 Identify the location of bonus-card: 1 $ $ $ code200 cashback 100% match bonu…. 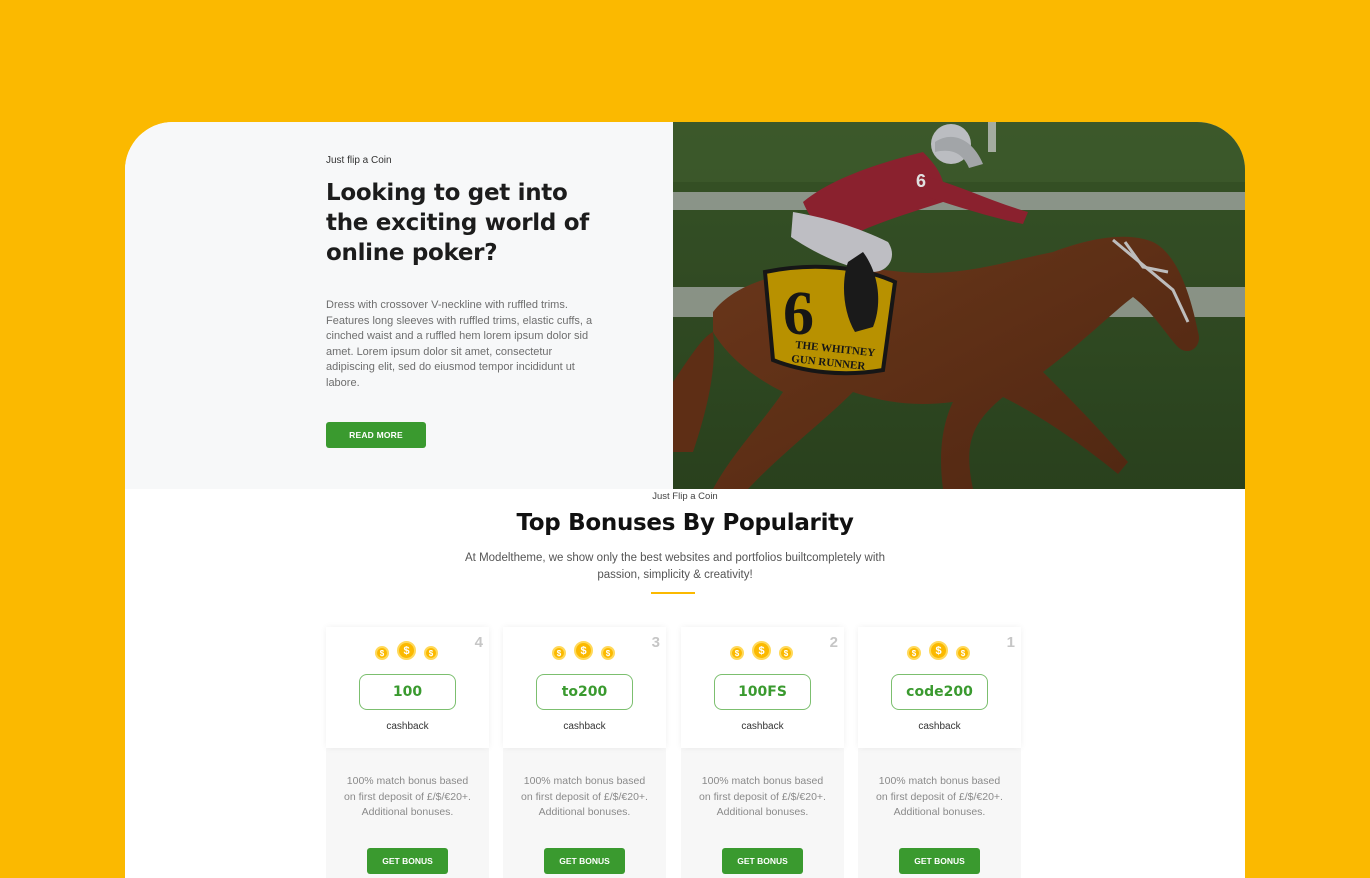
(939, 752).